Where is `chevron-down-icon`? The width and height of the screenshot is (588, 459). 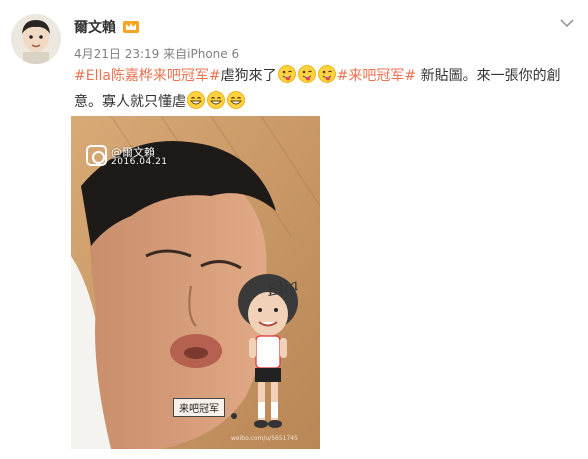 chevron-down-icon is located at coordinates (567, 23).